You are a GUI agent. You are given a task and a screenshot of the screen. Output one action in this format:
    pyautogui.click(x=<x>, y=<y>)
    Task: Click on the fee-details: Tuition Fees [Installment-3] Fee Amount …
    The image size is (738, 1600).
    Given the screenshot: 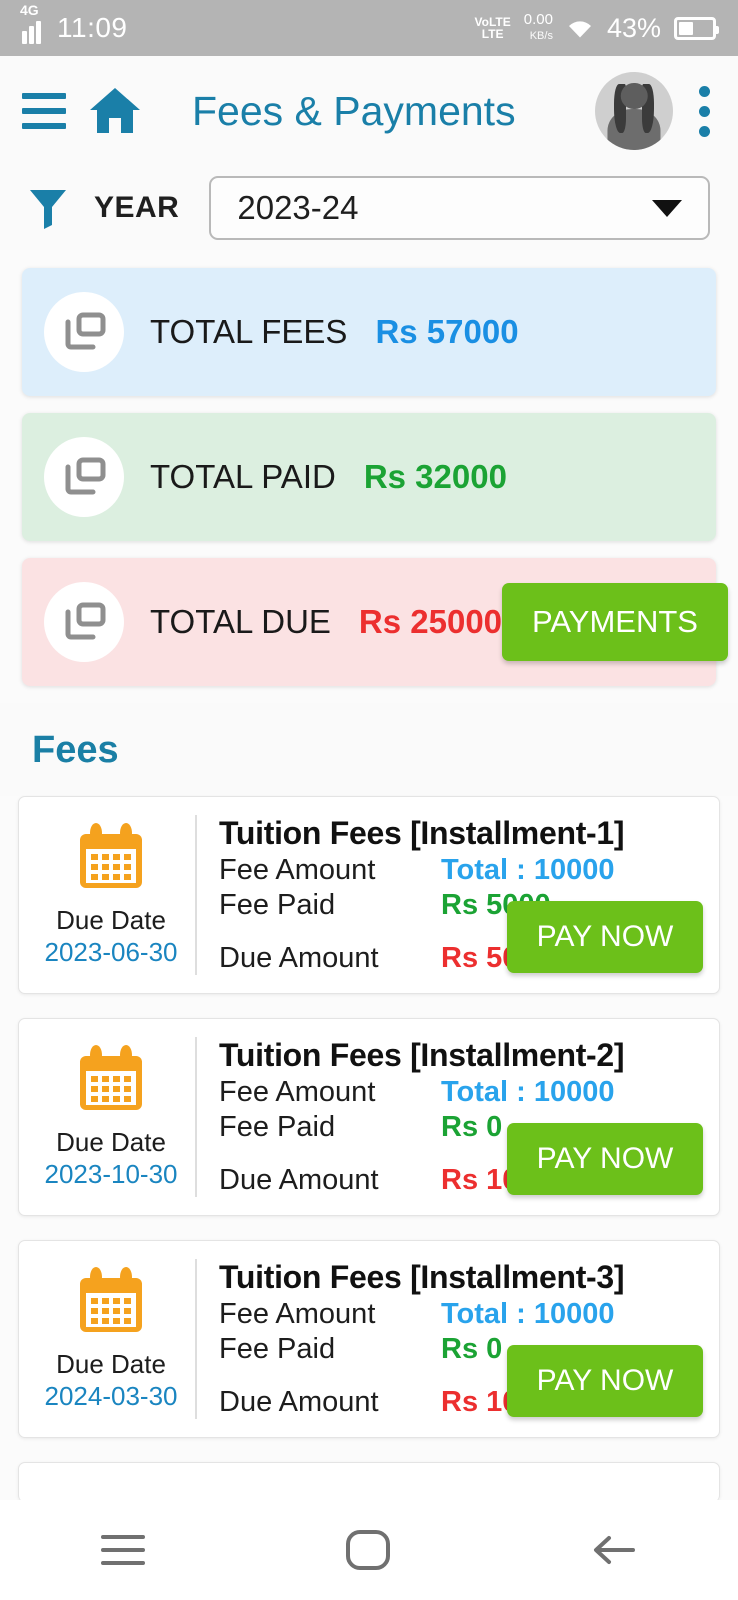 What is the action you would take?
    pyautogui.click(x=450, y=1339)
    